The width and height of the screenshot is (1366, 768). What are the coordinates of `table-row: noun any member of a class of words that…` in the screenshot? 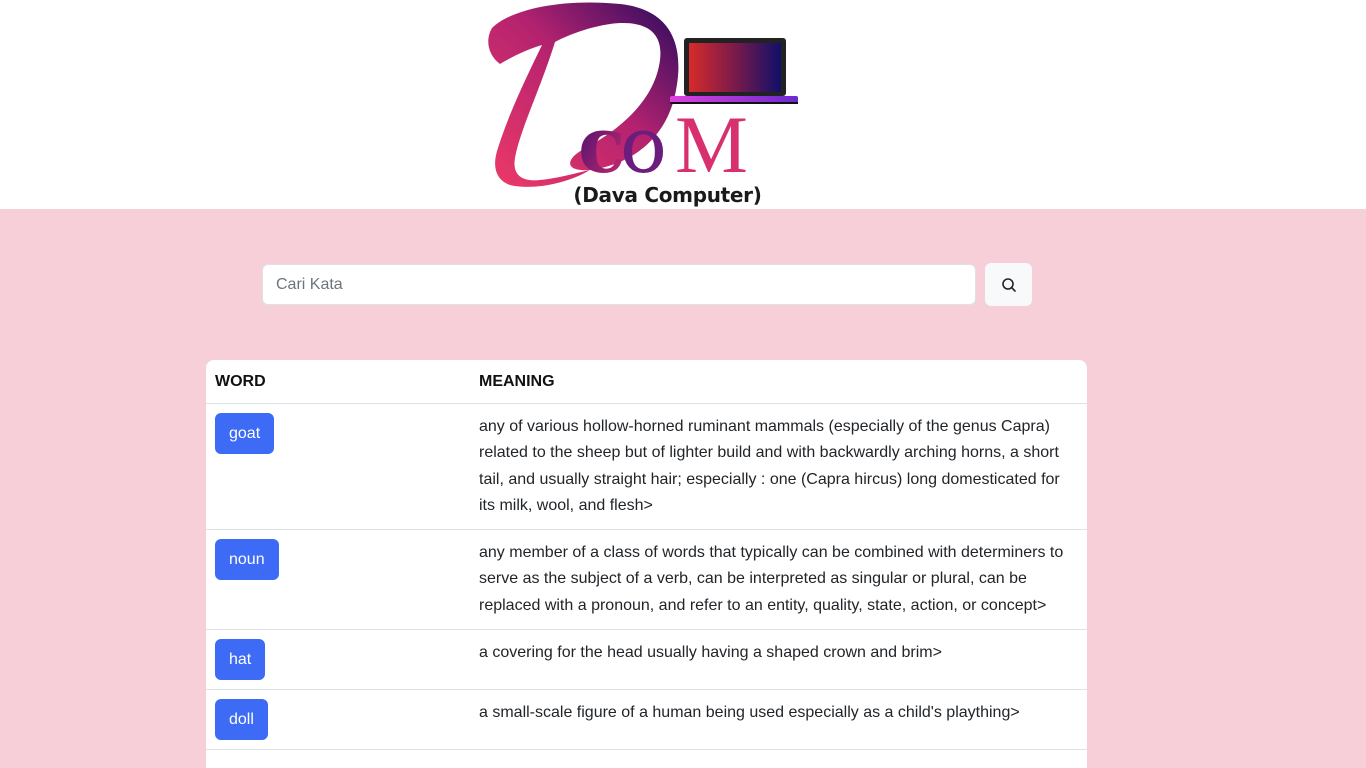 It's located at (646, 580).